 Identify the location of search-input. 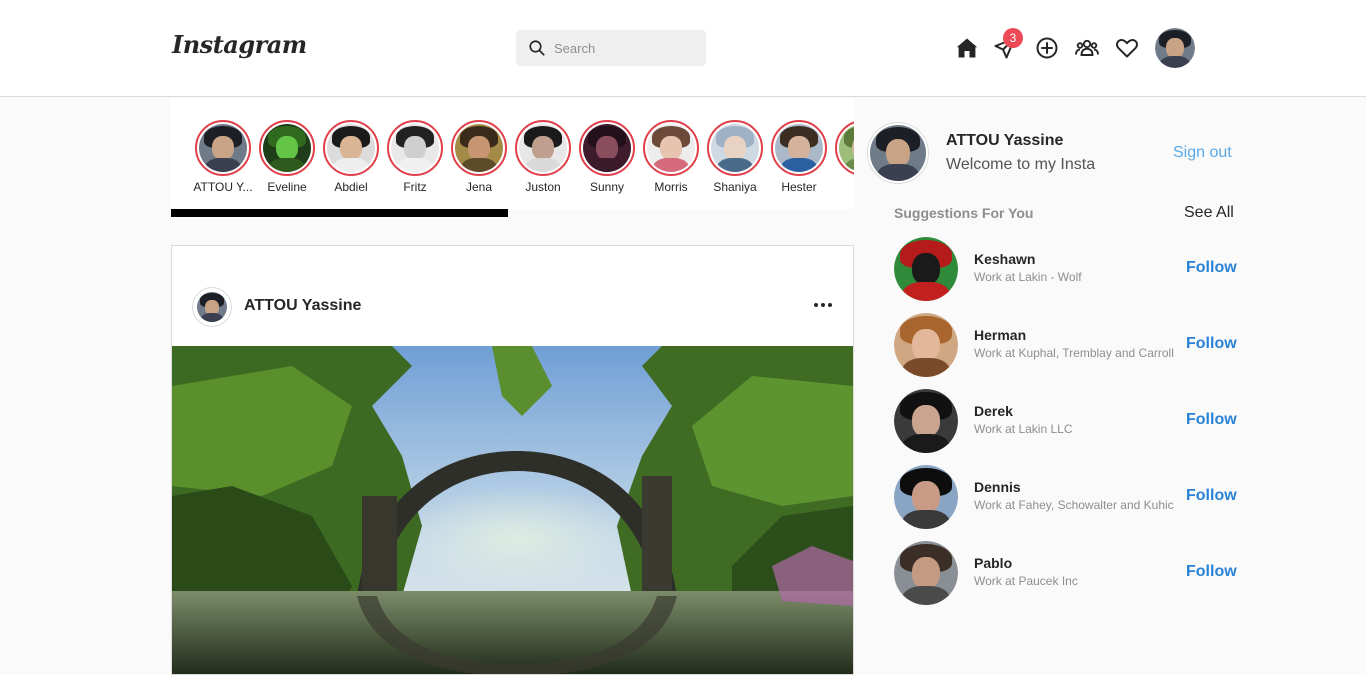
(626, 48).